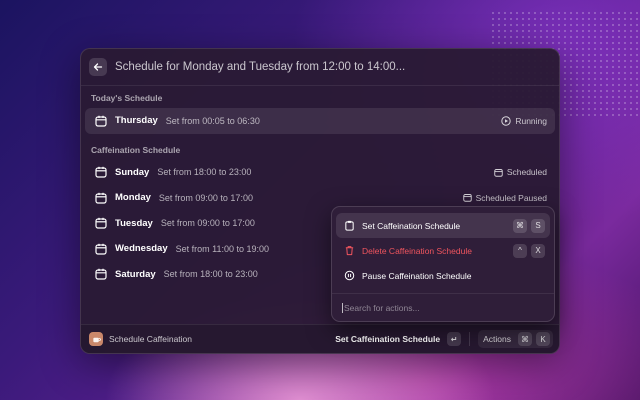 This screenshot has width=640, height=400. I want to click on status-text: Running, so click(531, 120).